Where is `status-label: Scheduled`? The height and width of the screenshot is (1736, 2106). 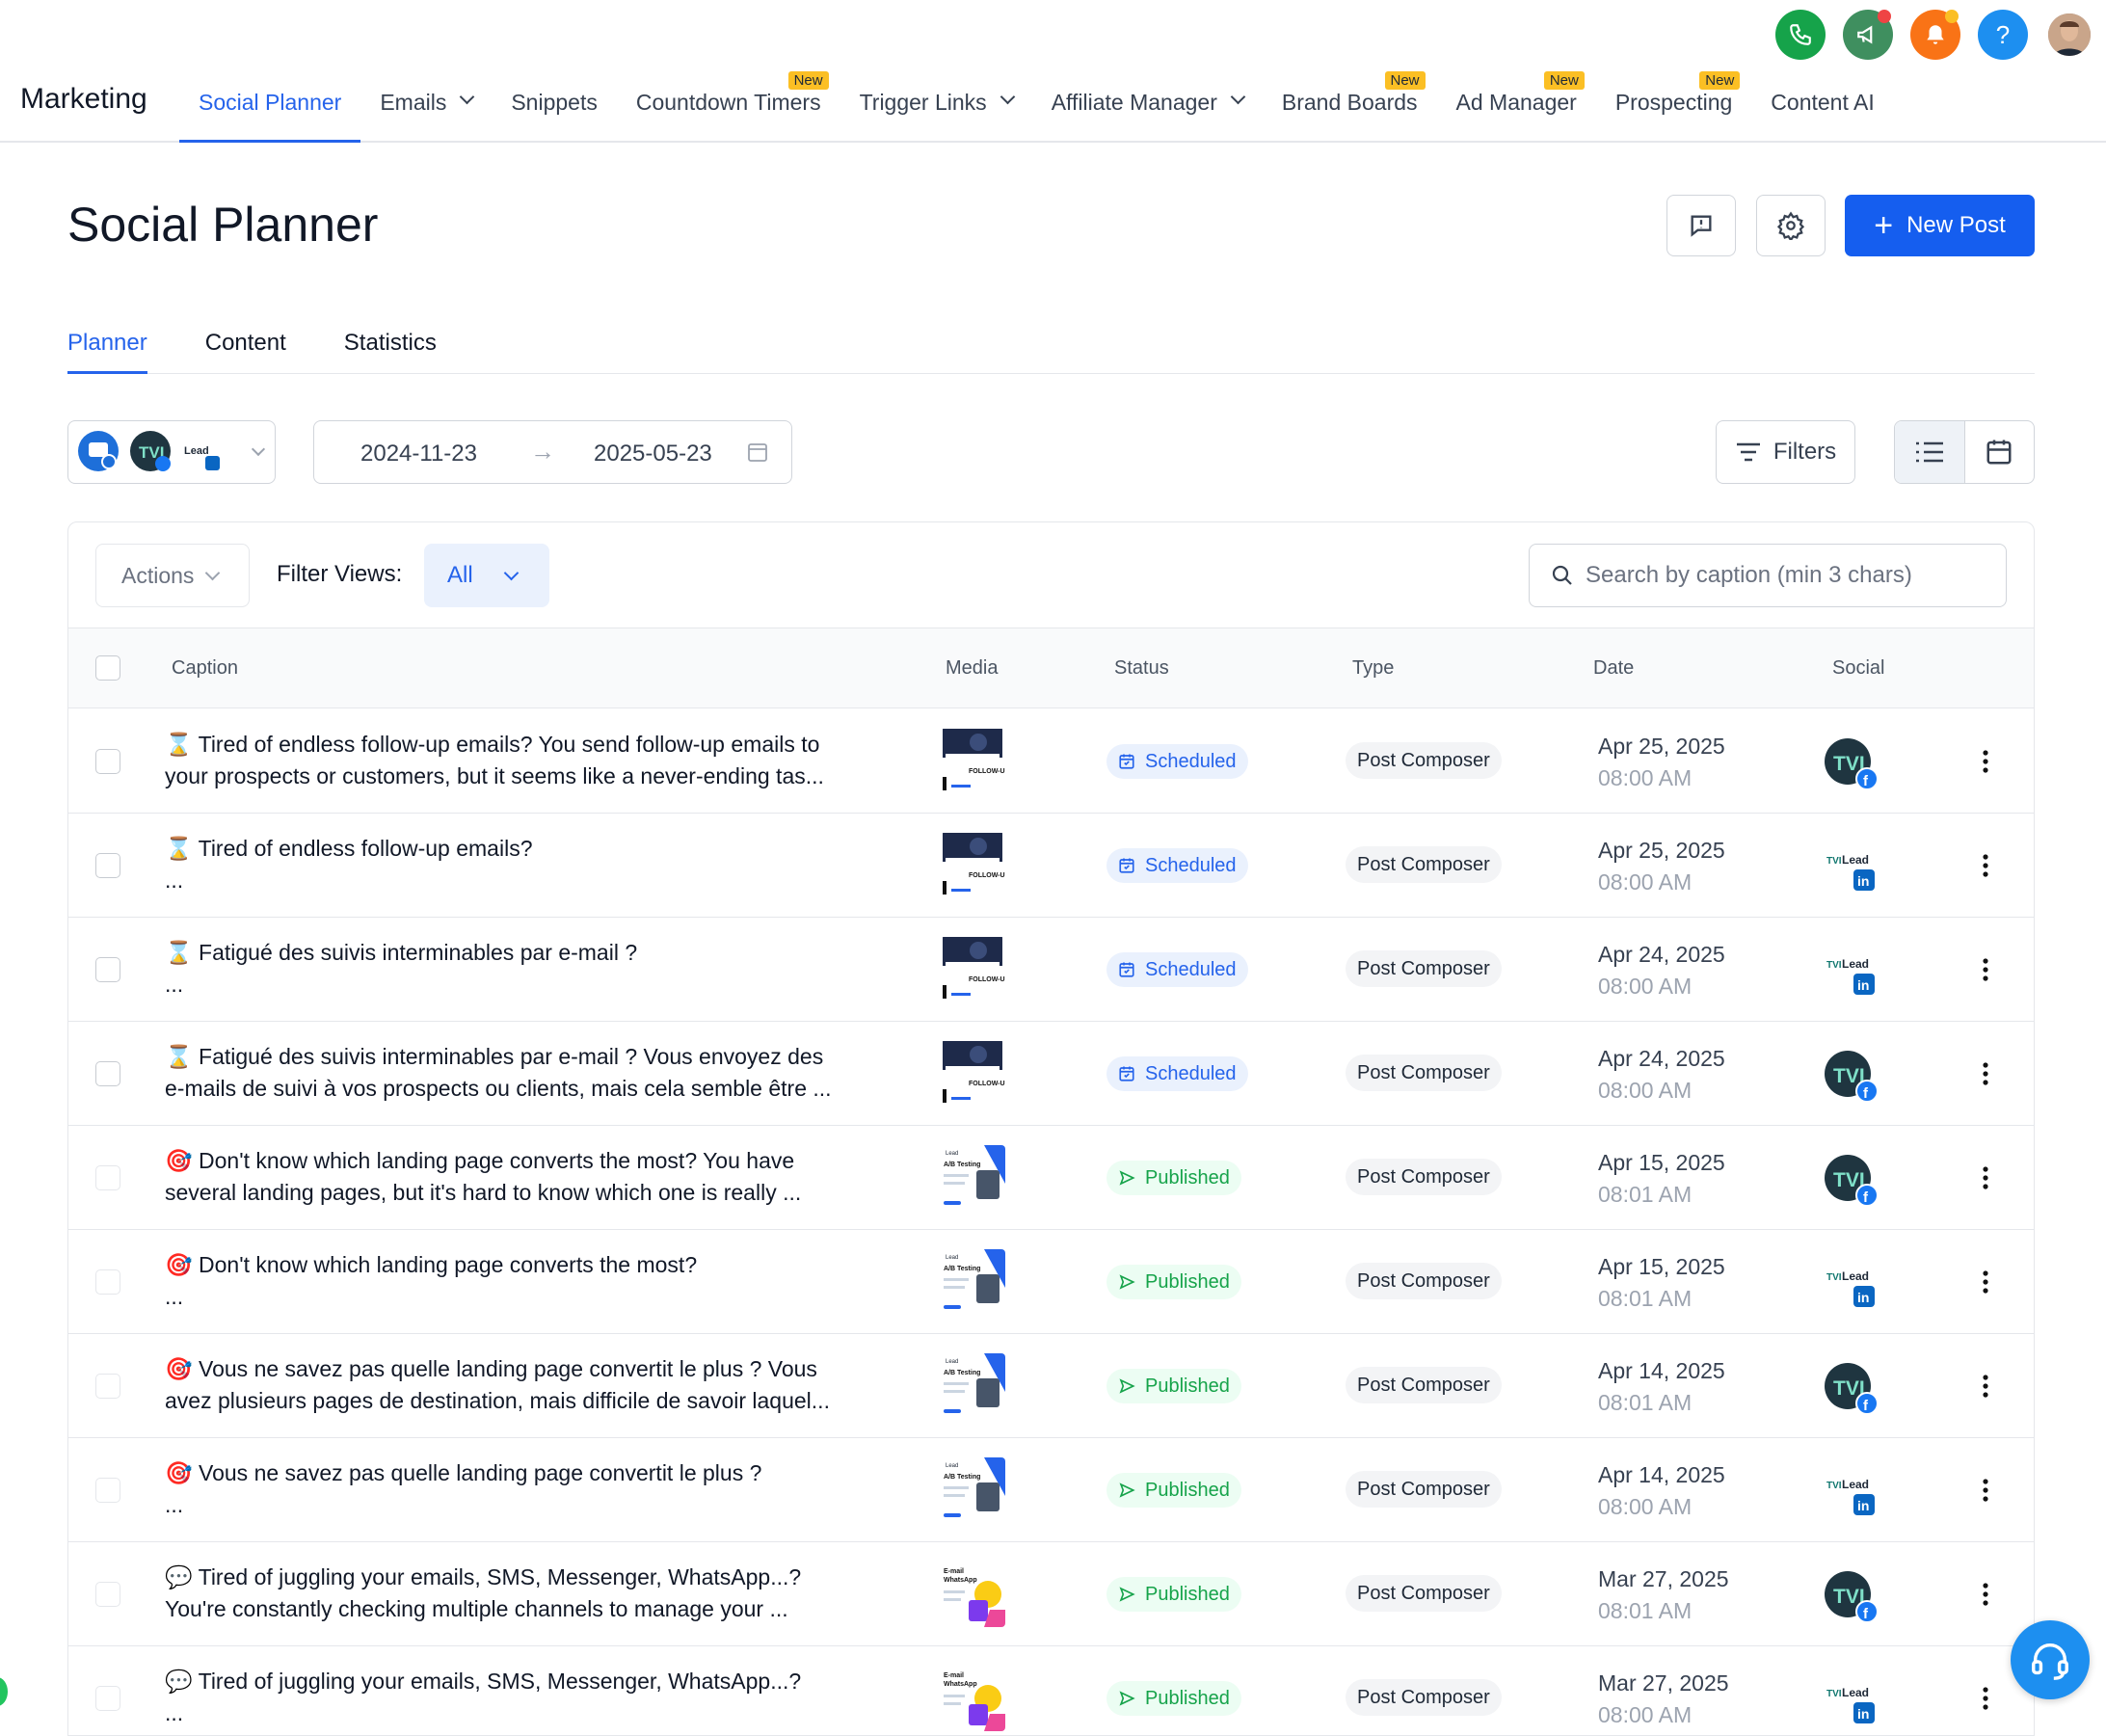
status-label: Scheduled is located at coordinates (1191, 761).